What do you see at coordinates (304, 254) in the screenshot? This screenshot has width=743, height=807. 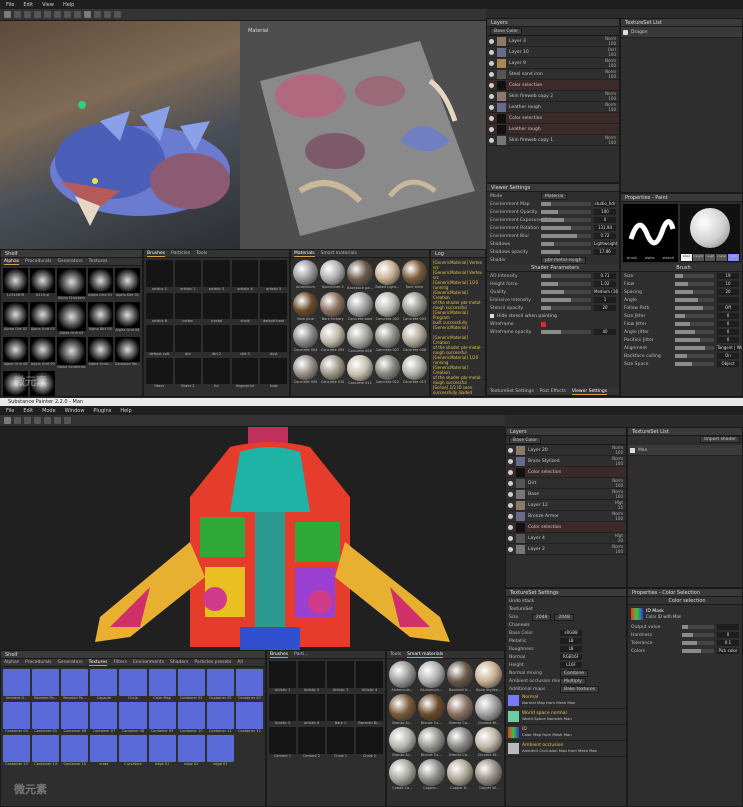 I see `shelf-tab: Materials` at bounding box center [304, 254].